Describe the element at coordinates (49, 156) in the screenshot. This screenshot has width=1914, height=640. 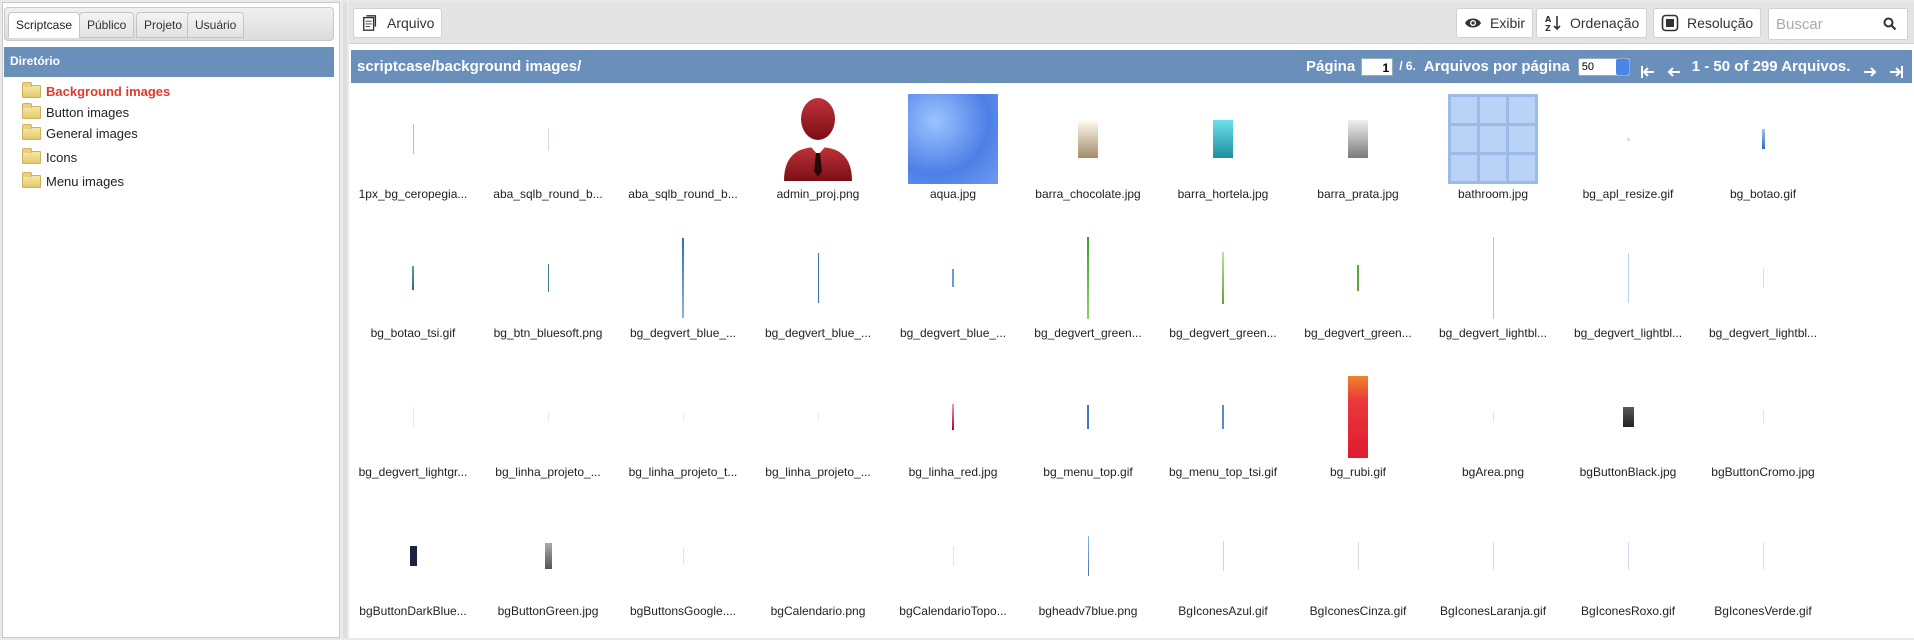
I see `tree-item-icons: Icons` at that location.